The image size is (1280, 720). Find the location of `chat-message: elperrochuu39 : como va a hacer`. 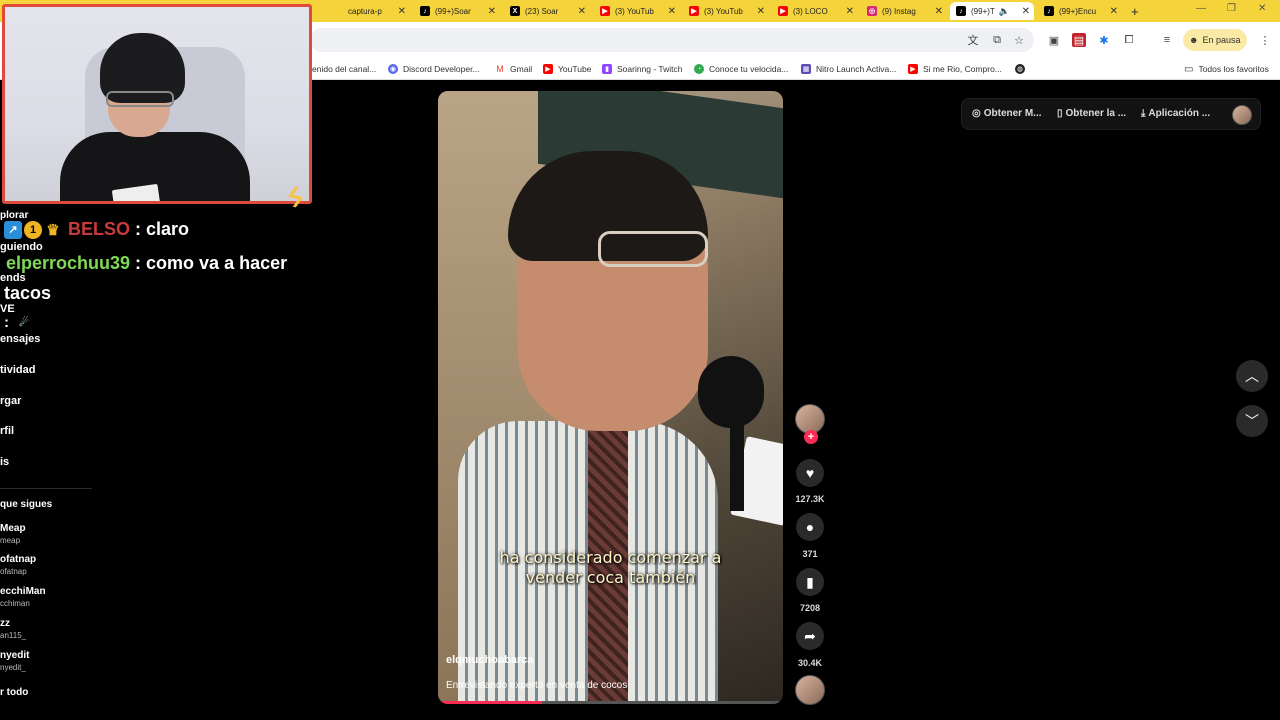

chat-message: elperrochuu39 : como va a hacer is located at coordinates (145, 263).